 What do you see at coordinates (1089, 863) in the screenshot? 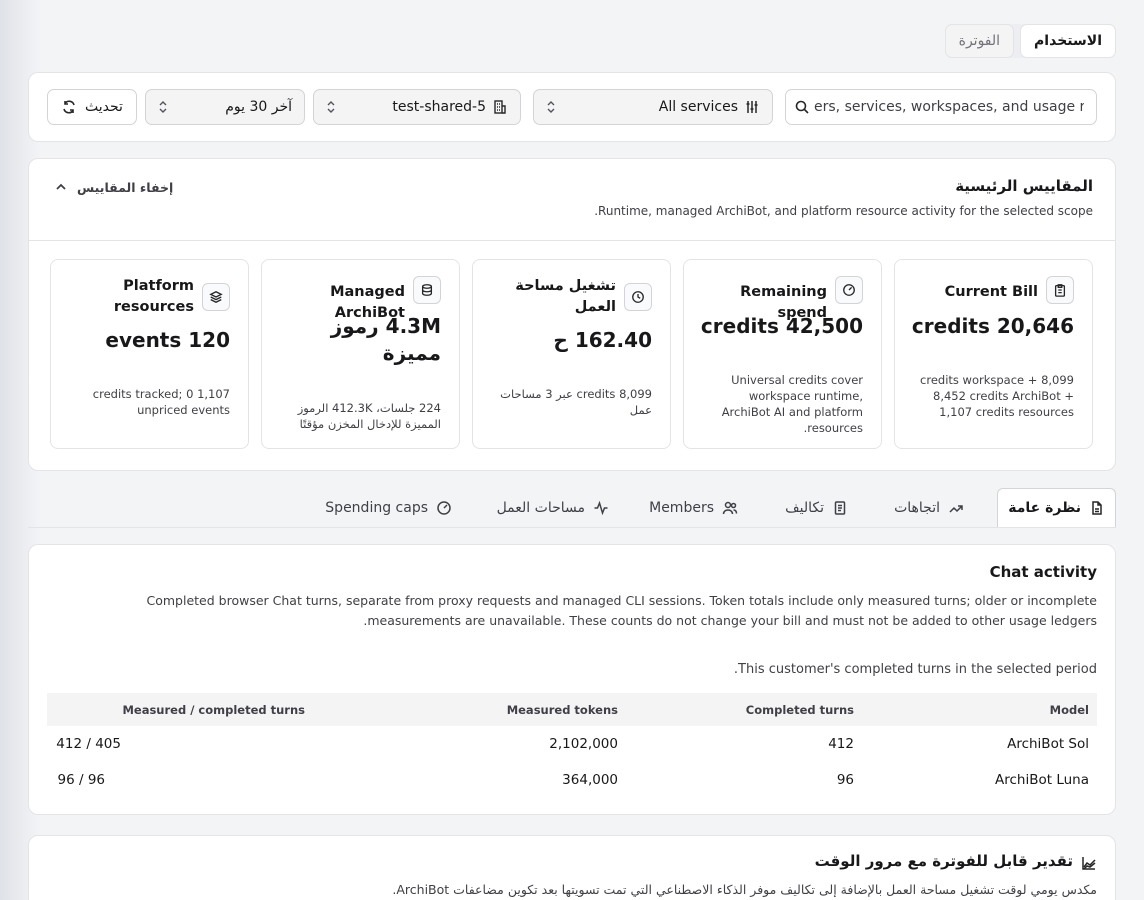
I see `chart-area-icon` at bounding box center [1089, 863].